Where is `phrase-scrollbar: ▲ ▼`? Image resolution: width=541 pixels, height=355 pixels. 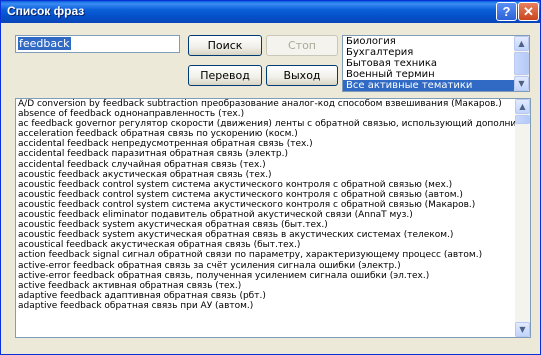 phrase-scrollbar: ▲ ▼ is located at coordinates (522, 218).